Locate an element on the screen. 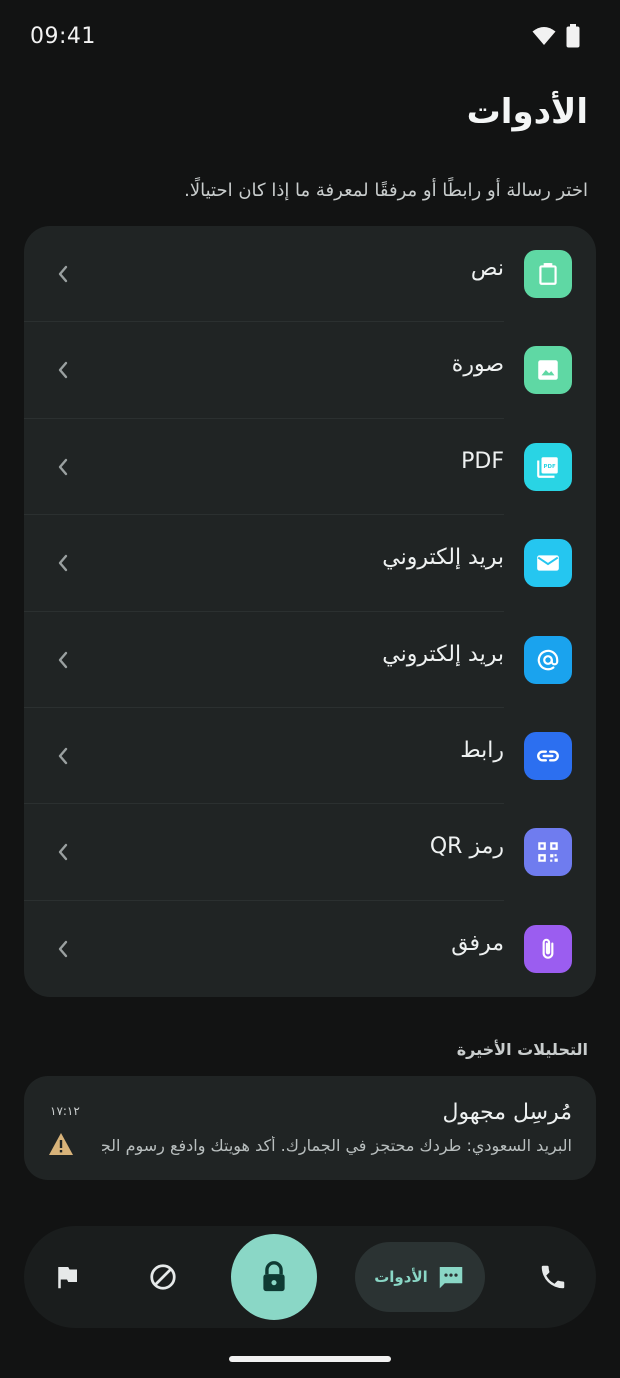  tool-item-attachment: مرفق is located at coordinates (310, 949).